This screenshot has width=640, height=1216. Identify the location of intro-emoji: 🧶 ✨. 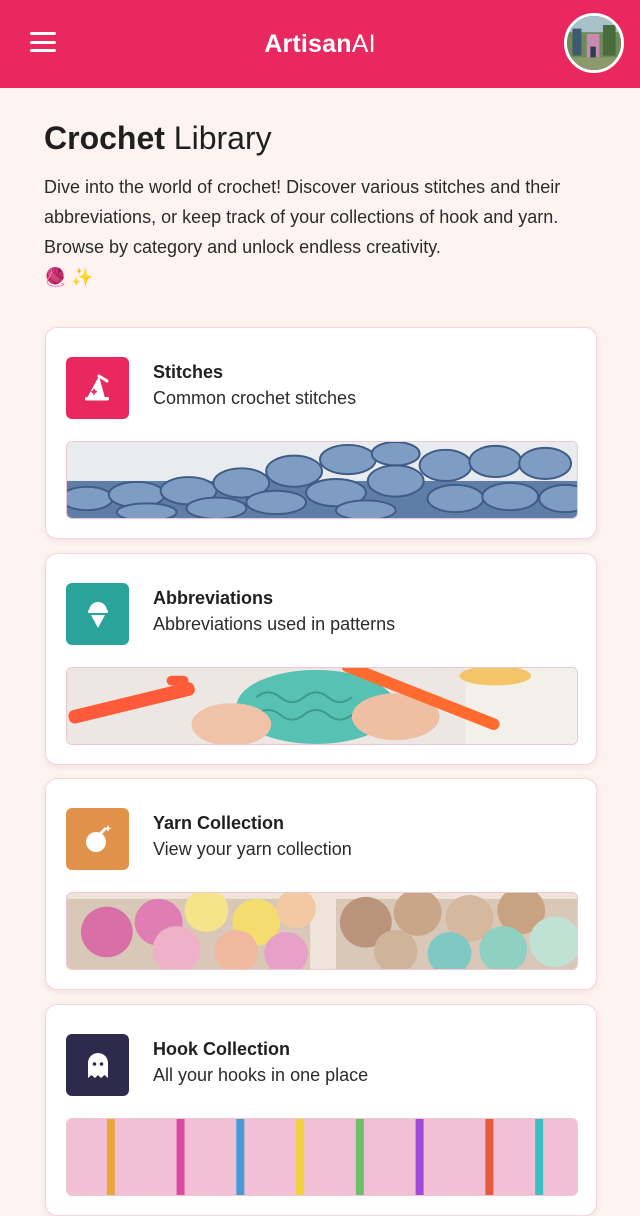
(69, 277).